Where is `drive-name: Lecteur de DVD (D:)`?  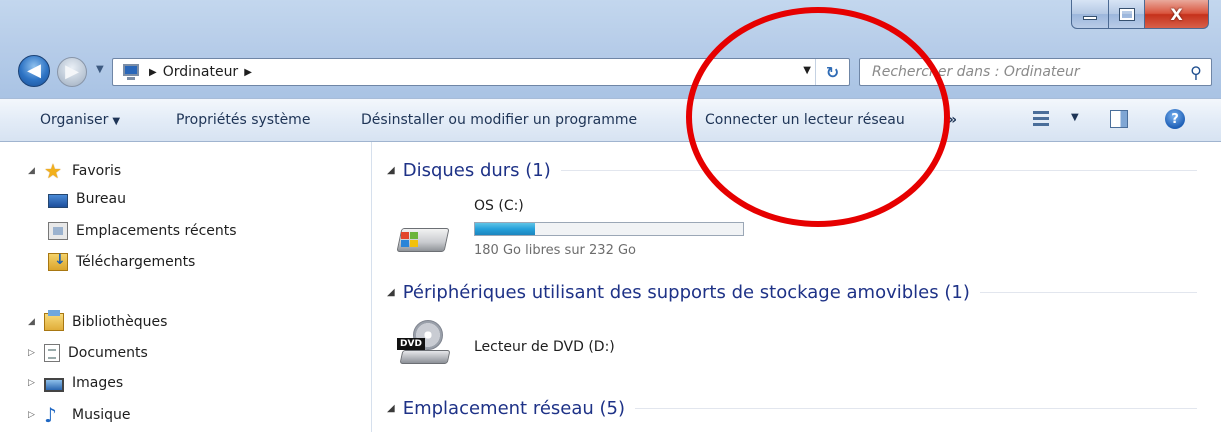 drive-name: Lecteur de DVD (D:) is located at coordinates (544, 347).